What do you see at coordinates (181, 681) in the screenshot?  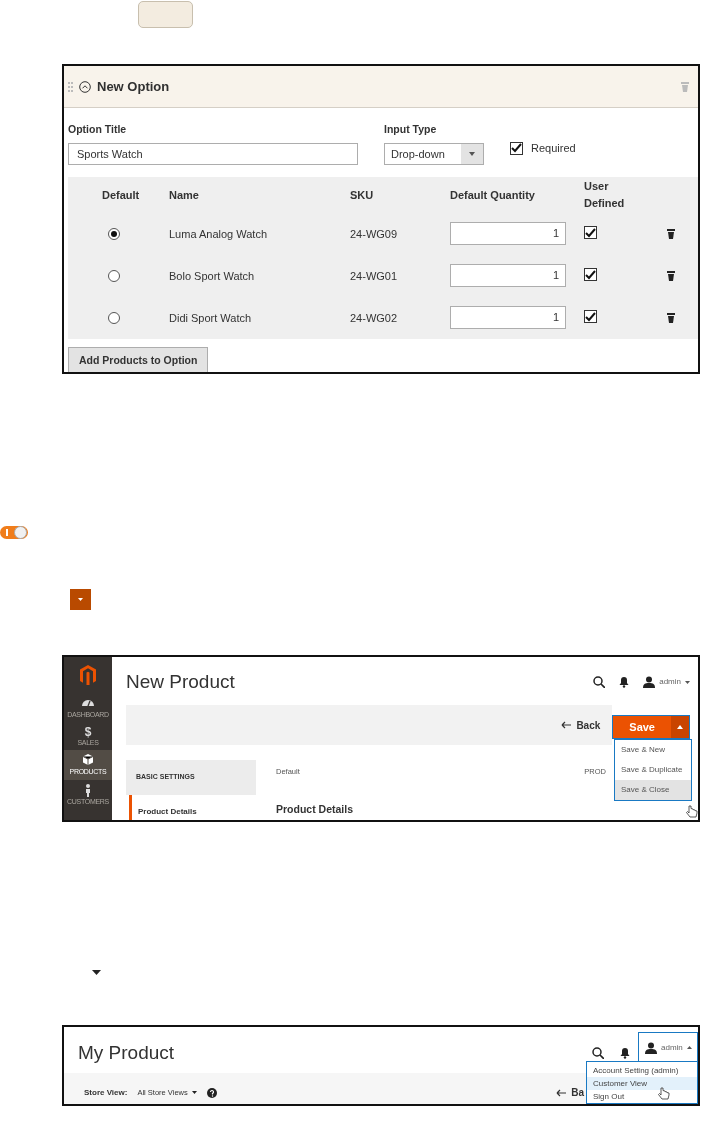 I see `page-title: New Product` at bounding box center [181, 681].